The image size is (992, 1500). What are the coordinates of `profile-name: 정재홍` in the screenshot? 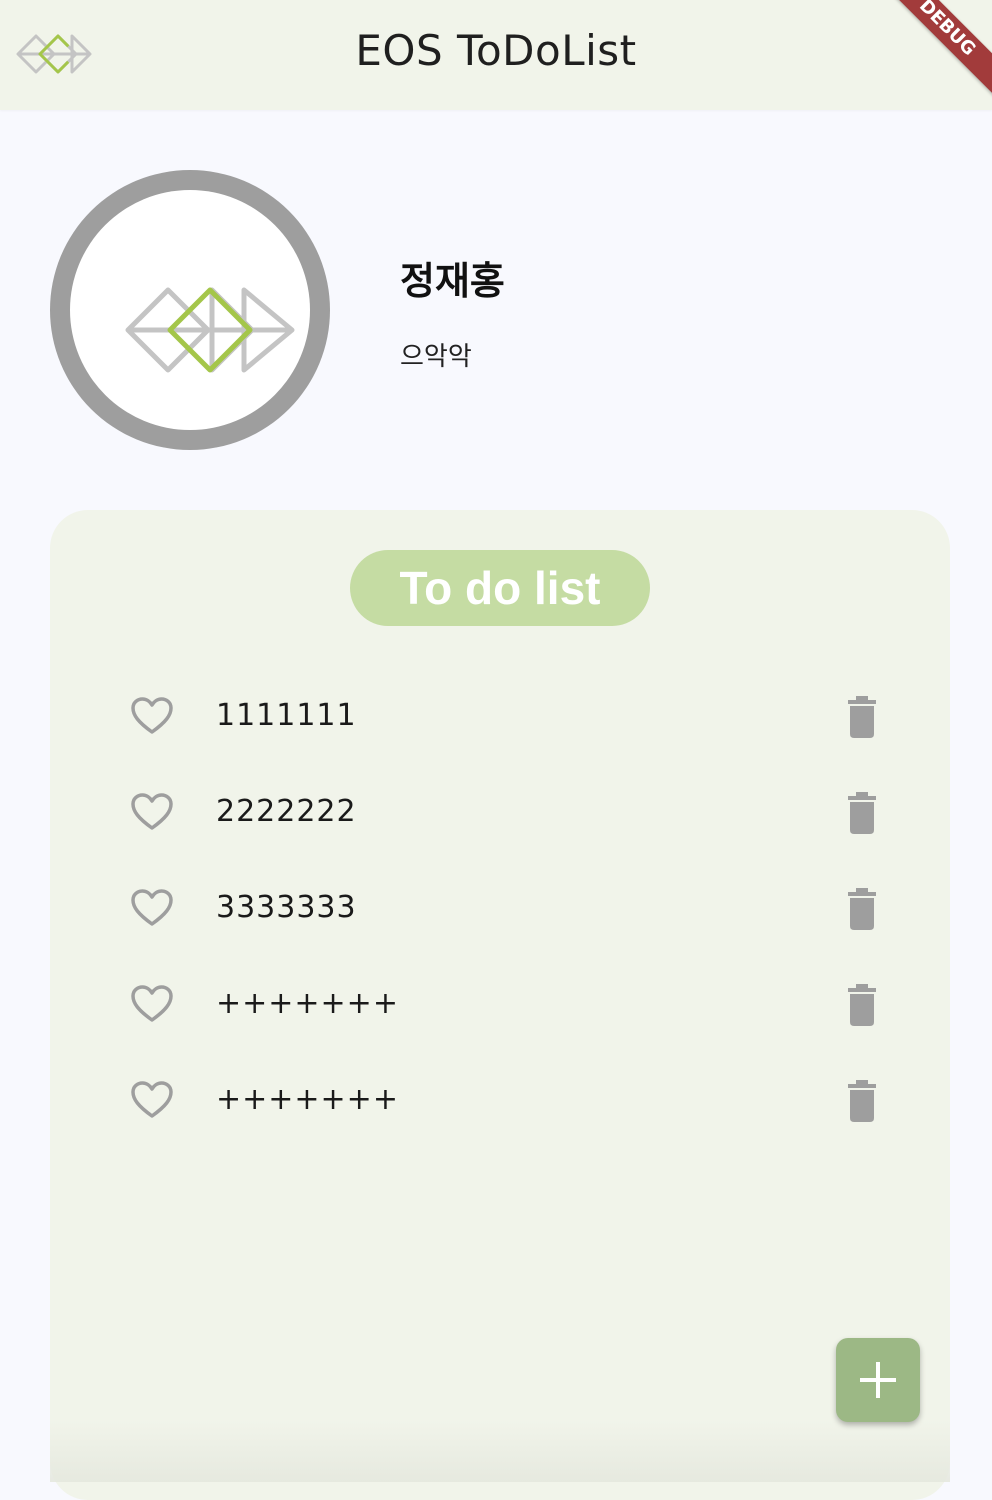 It's located at (452, 281).